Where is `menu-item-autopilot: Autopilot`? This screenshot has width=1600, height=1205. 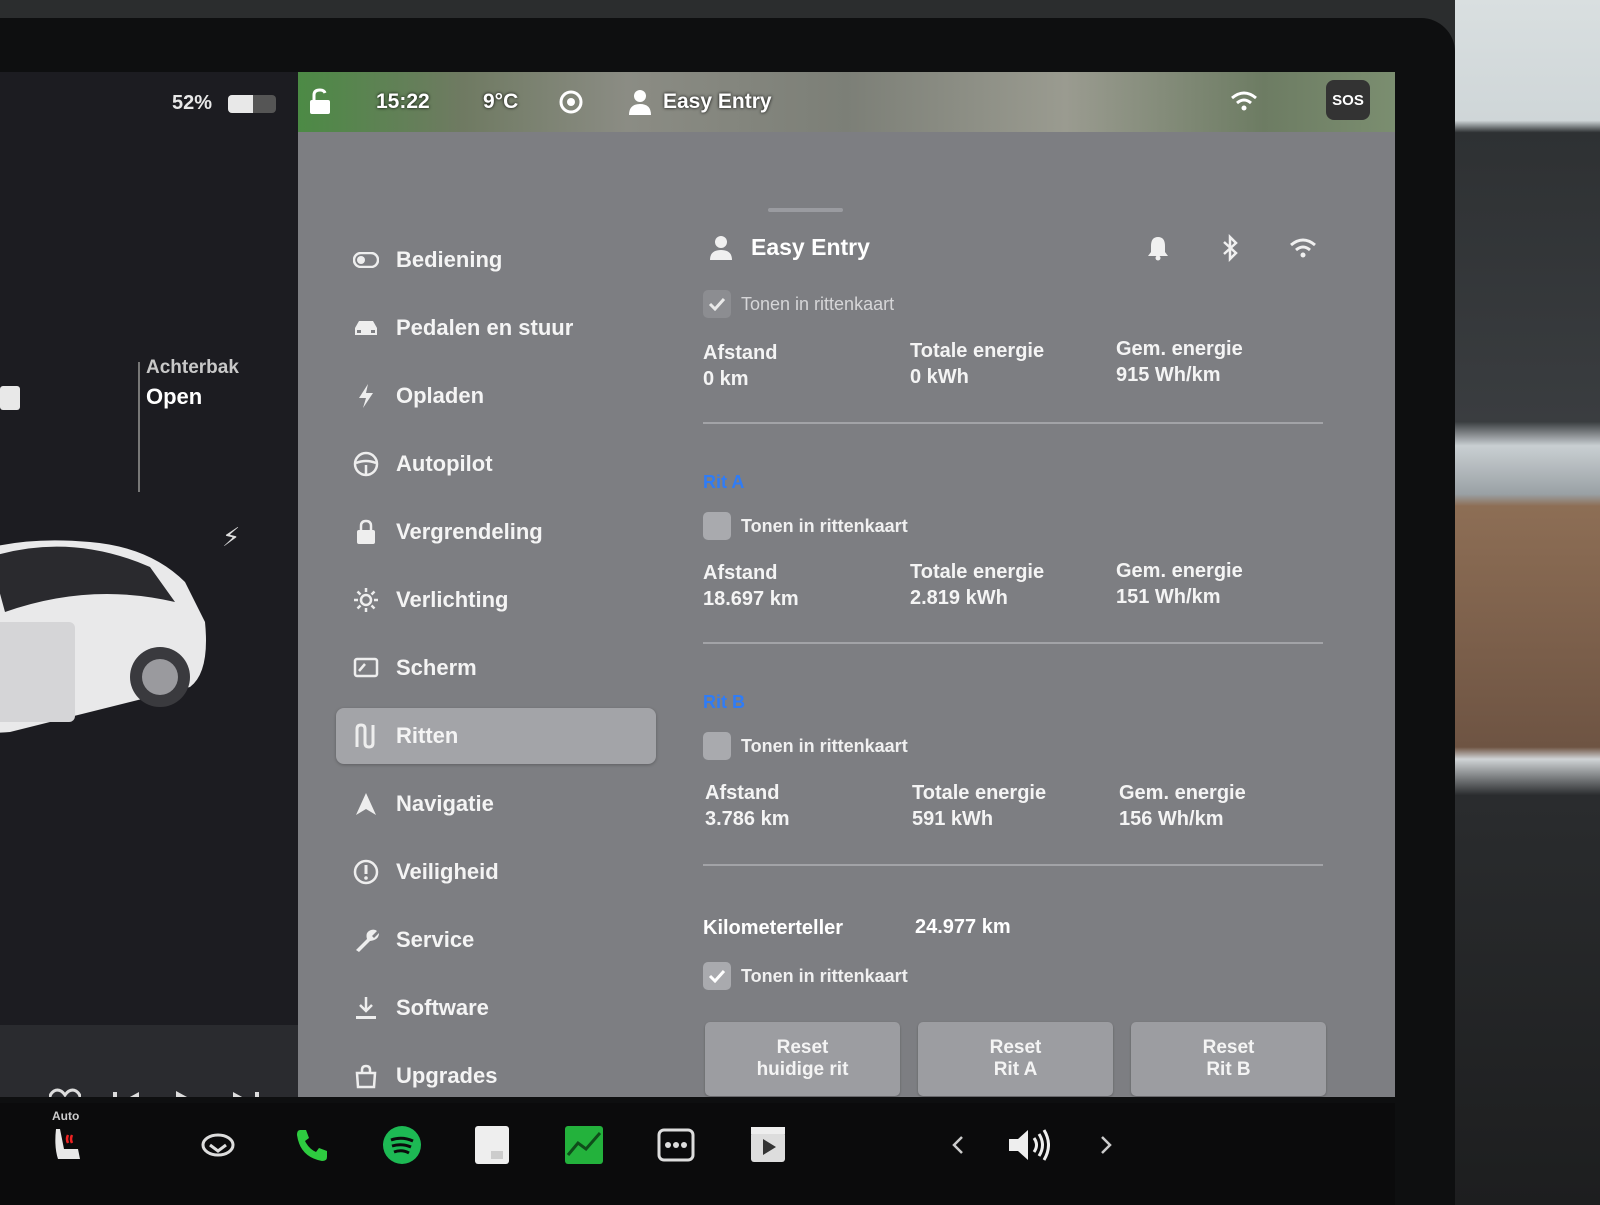
menu-item-autopilot: Autopilot is located at coordinates (496, 464).